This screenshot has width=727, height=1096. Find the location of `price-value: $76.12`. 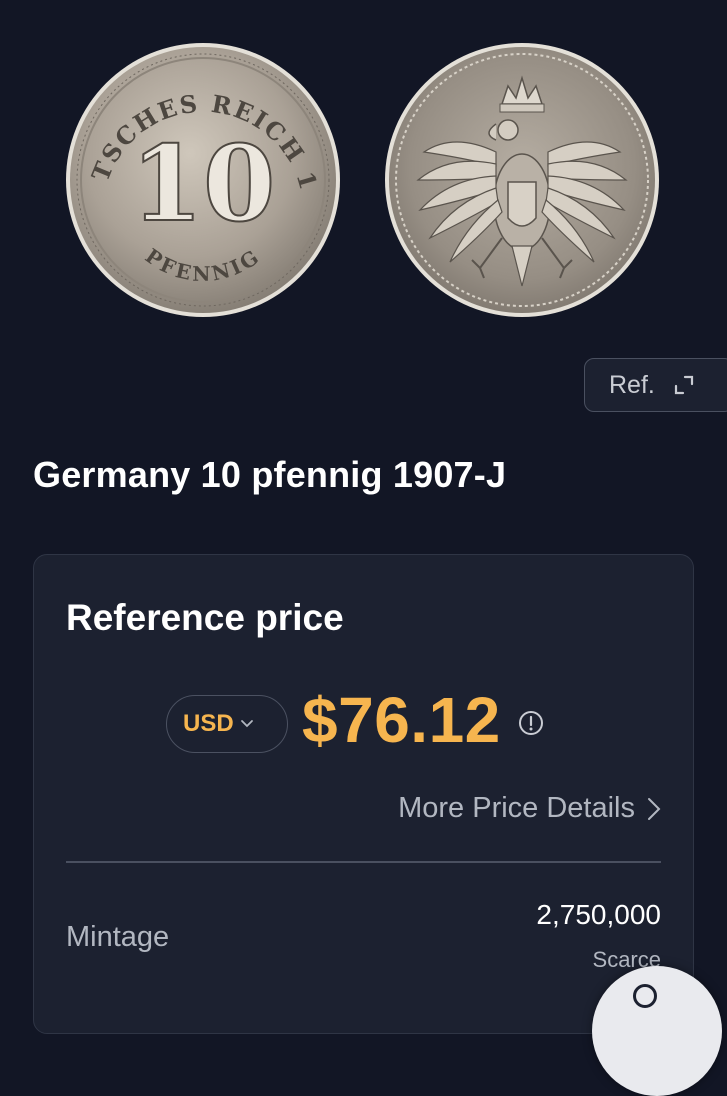

price-value: $76.12 is located at coordinates (401, 720).